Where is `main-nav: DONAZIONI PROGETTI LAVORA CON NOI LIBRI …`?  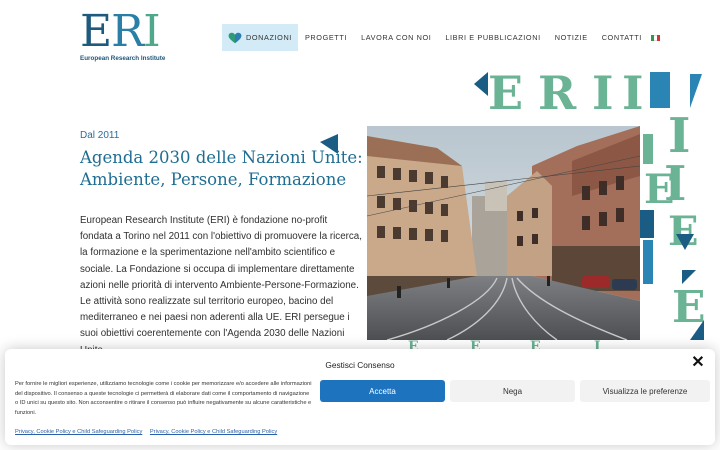
main-nav: DONAZIONI PROGETTI LAVORA CON NOI LIBRI … is located at coordinates (441, 37).